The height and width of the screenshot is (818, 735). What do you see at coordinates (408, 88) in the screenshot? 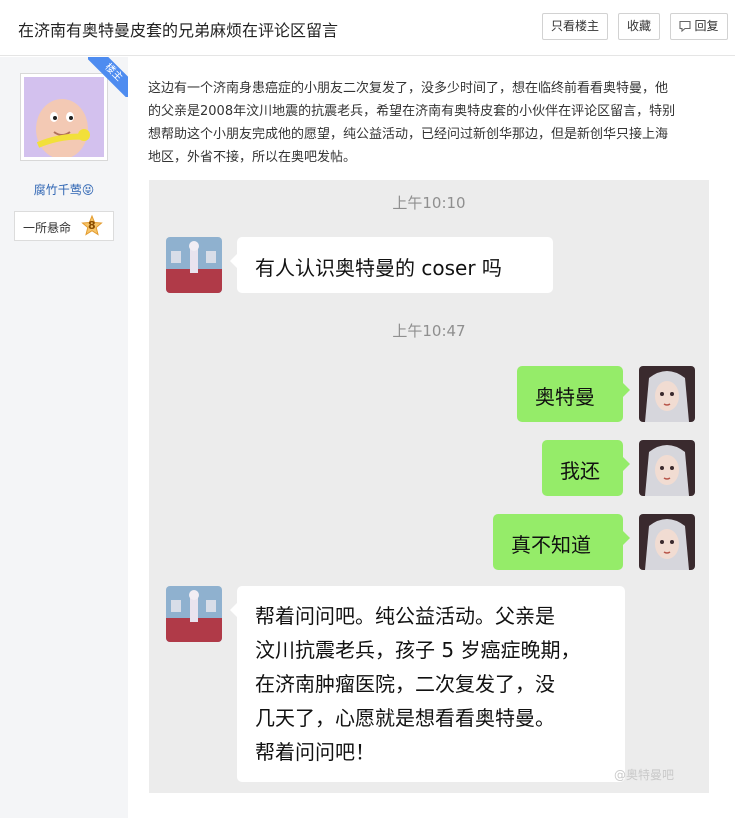
I see `post-line: 这边有一个济南身患癌症的小朋友二次复发了，没多少时间了，想在临终前看看奥特曼，他` at bounding box center [408, 88].